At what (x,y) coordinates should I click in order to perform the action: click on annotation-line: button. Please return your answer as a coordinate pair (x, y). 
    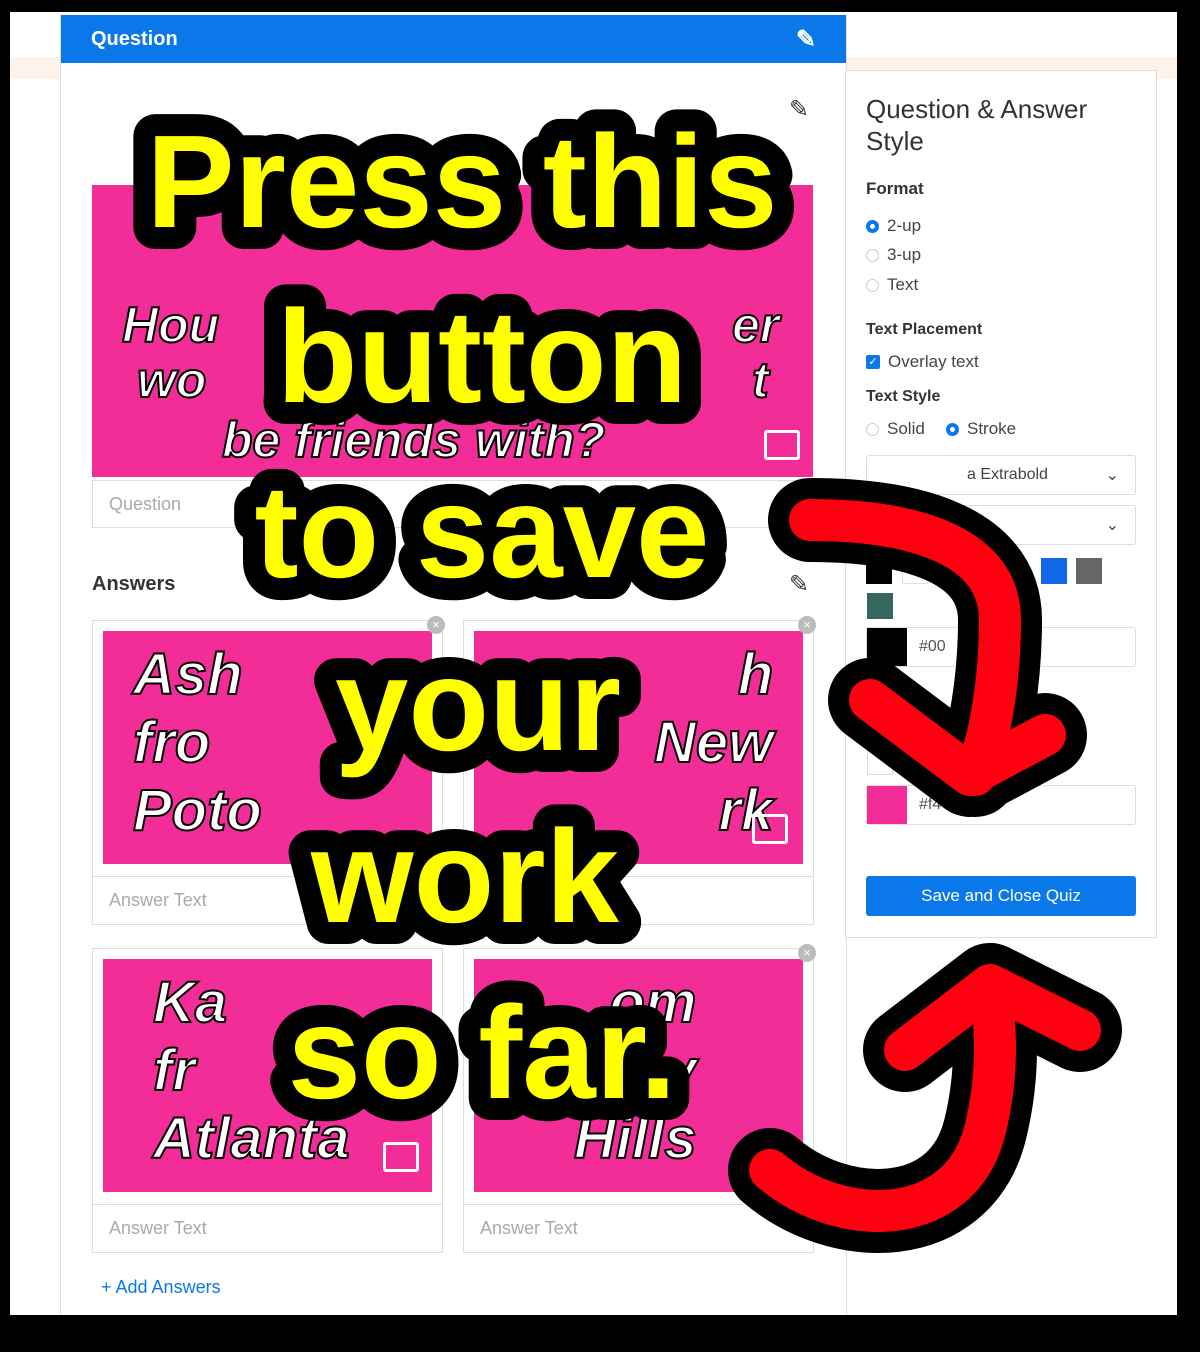
    Looking at the image, I should click on (482, 356).